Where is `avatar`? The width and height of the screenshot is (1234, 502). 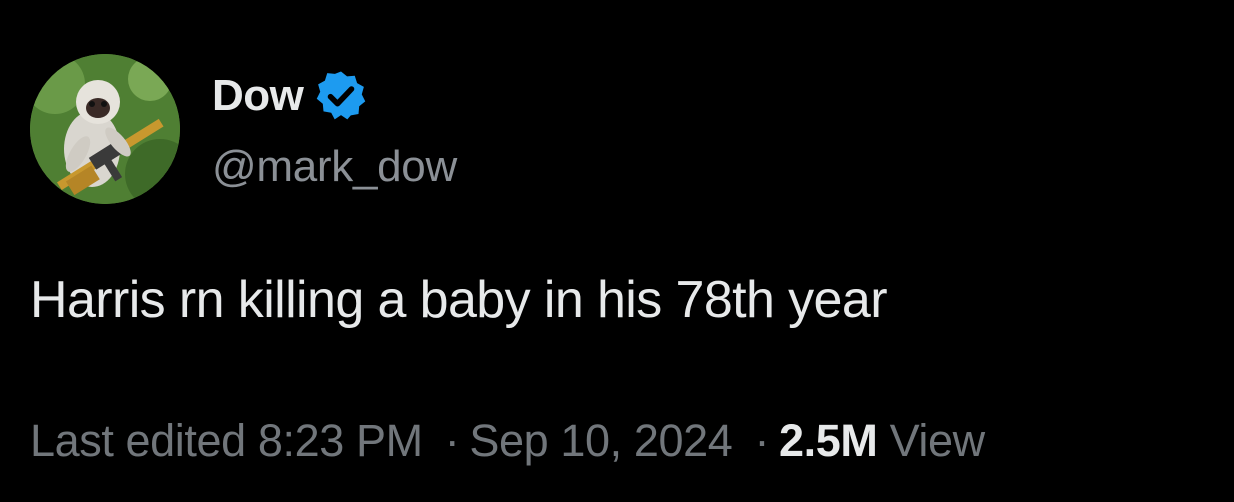
avatar is located at coordinates (105, 129).